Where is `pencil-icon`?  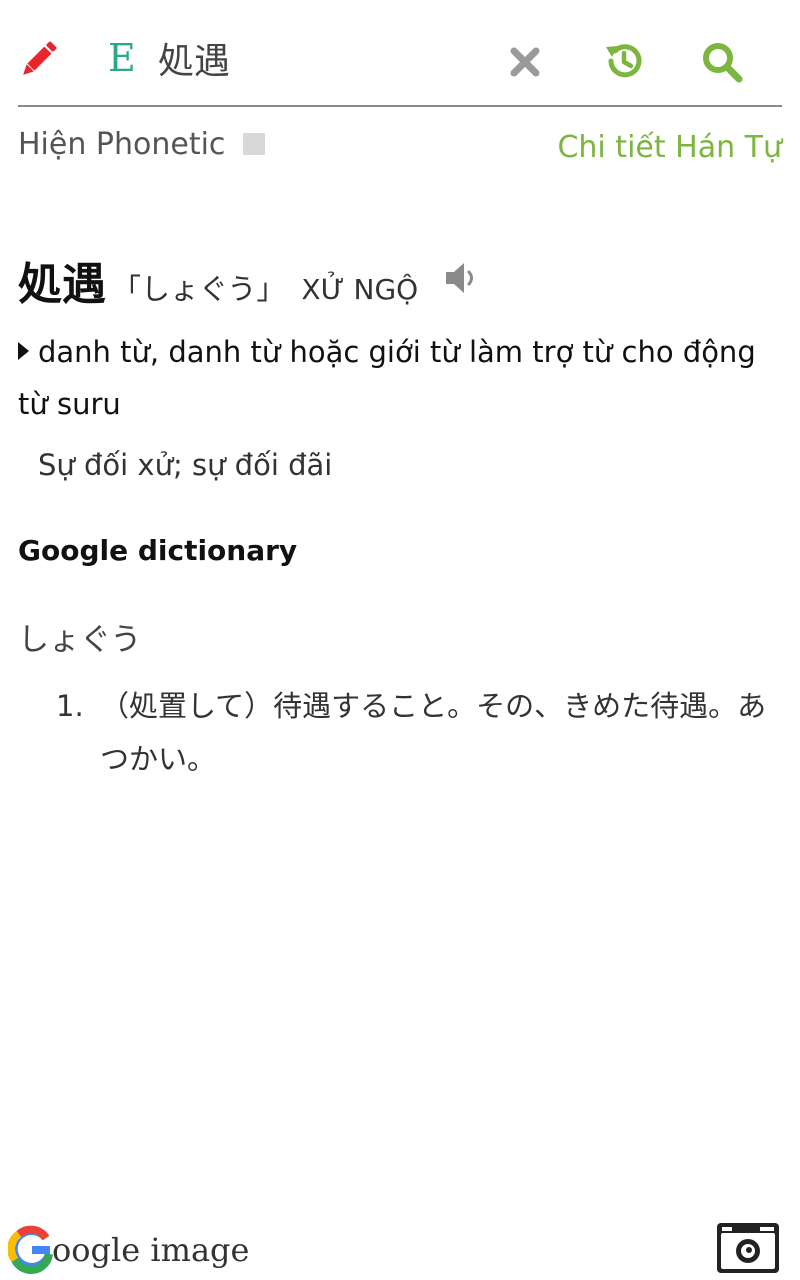 pencil-icon is located at coordinates (38, 60).